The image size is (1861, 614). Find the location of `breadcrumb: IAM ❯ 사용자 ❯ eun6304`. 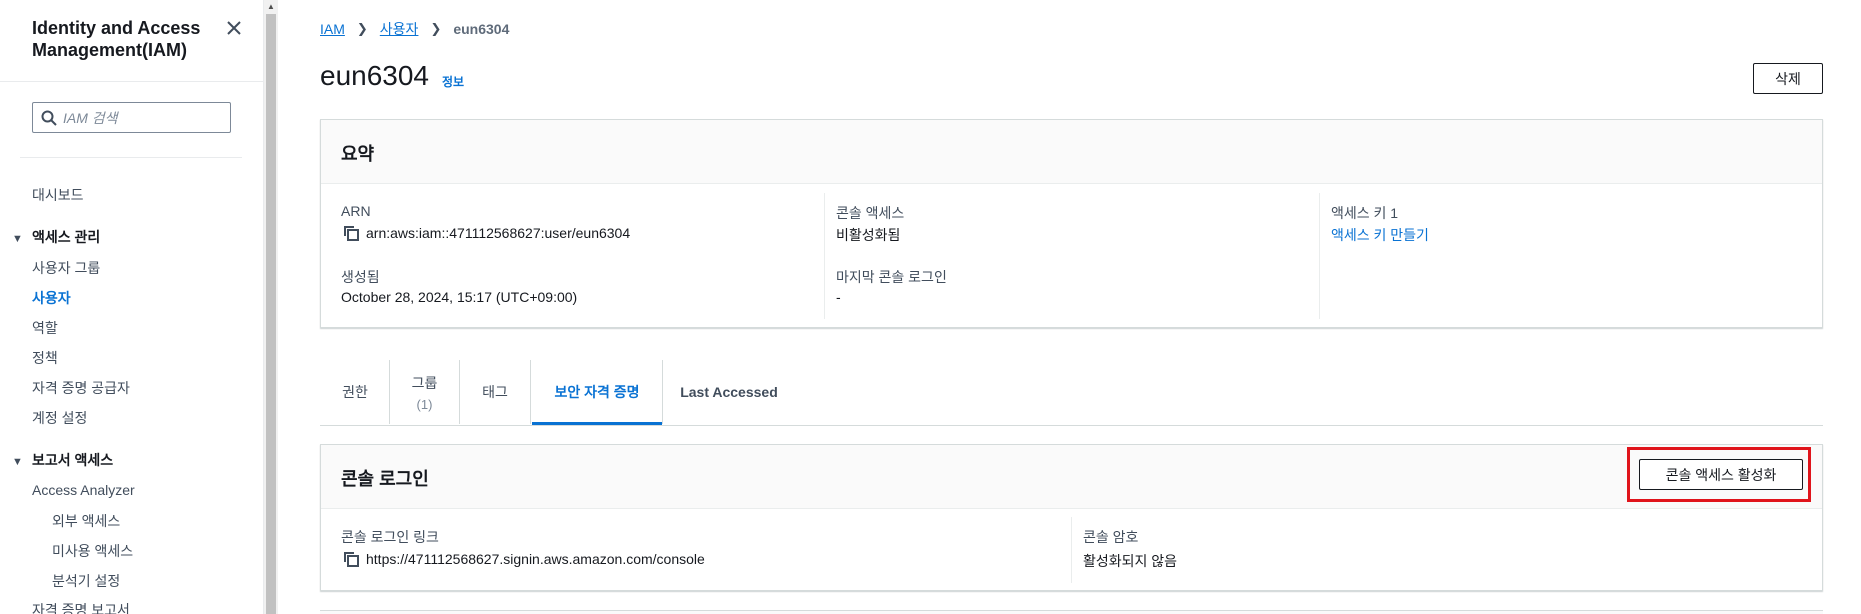

breadcrumb: IAM ❯ 사용자 ❯ eun6304 is located at coordinates (414, 29).